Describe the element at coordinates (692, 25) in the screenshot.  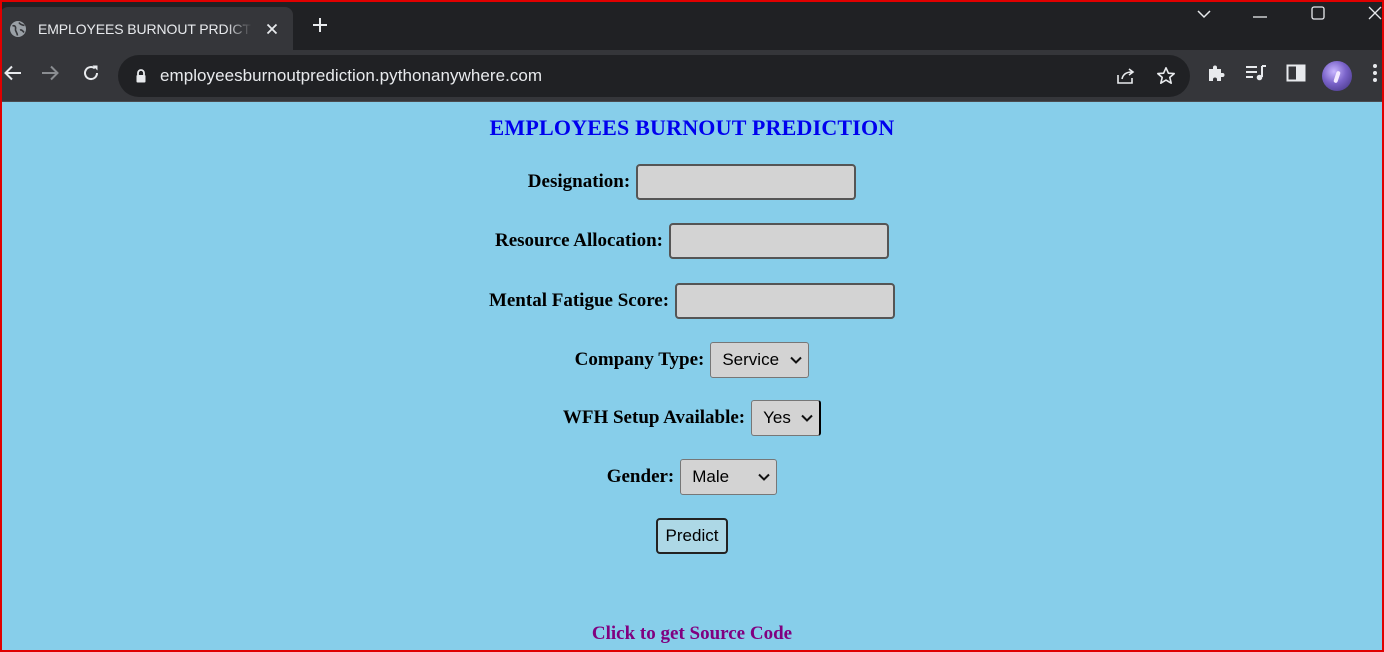
I see `tab-strip: EMPLOYEES BURNOUT PRDICTION` at that location.